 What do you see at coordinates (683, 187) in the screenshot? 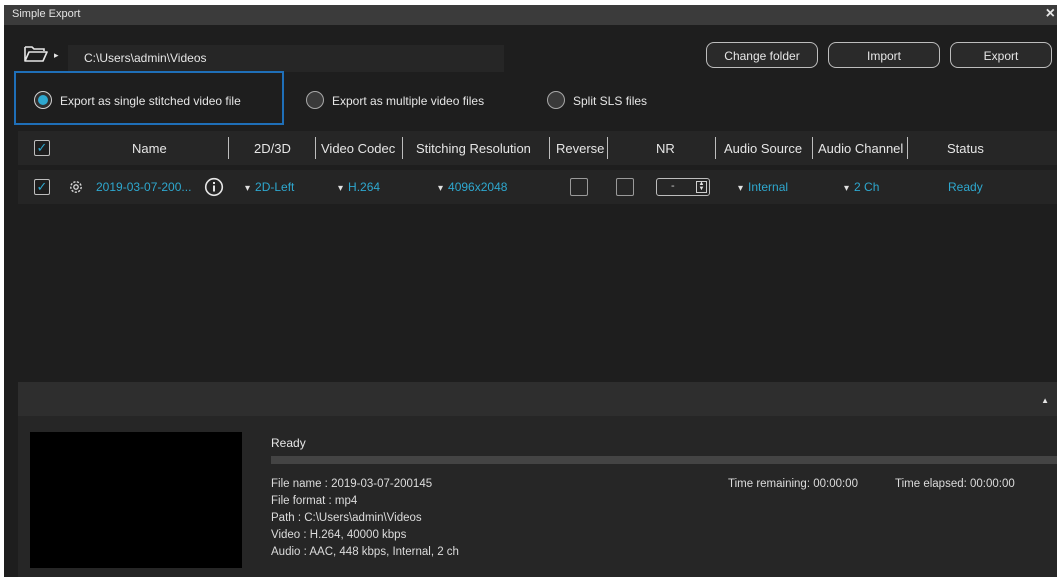
I see `nr-stepper: - ▲ ▼` at bounding box center [683, 187].